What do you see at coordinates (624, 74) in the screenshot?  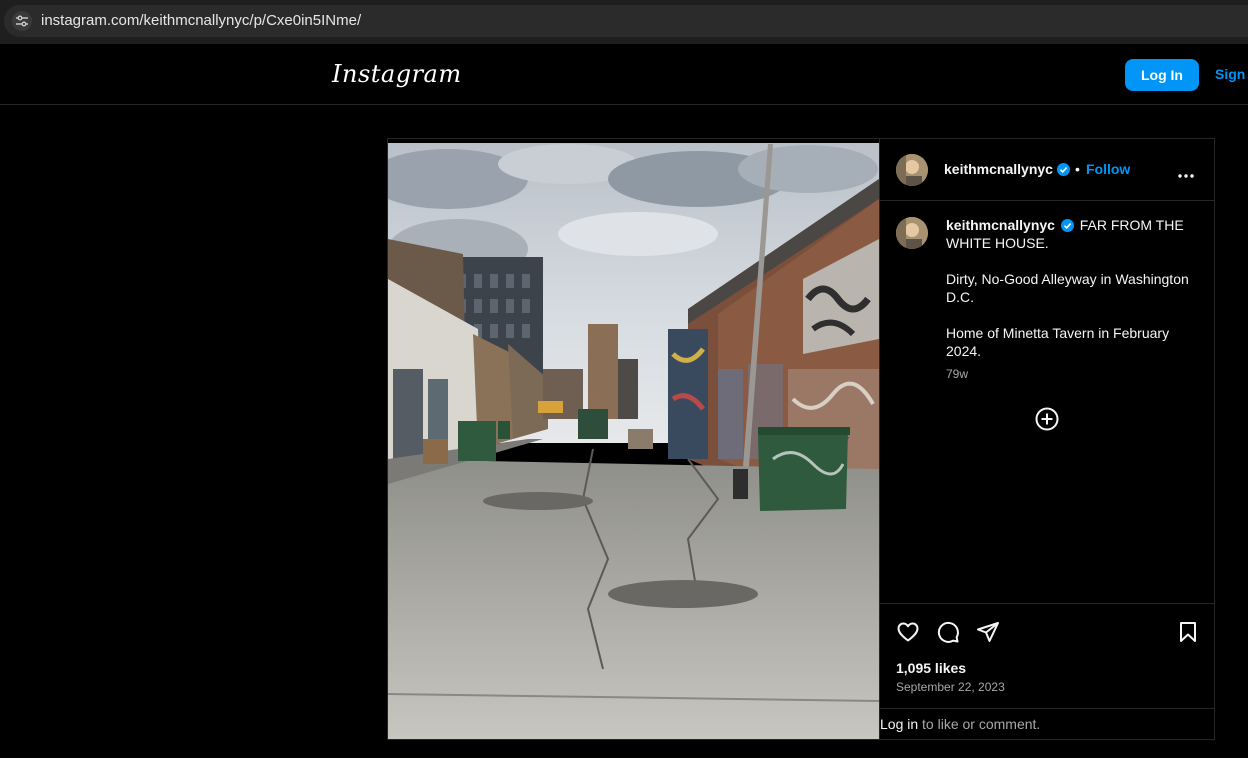 I see `instagram-header: Instagram Log In Sign` at bounding box center [624, 74].